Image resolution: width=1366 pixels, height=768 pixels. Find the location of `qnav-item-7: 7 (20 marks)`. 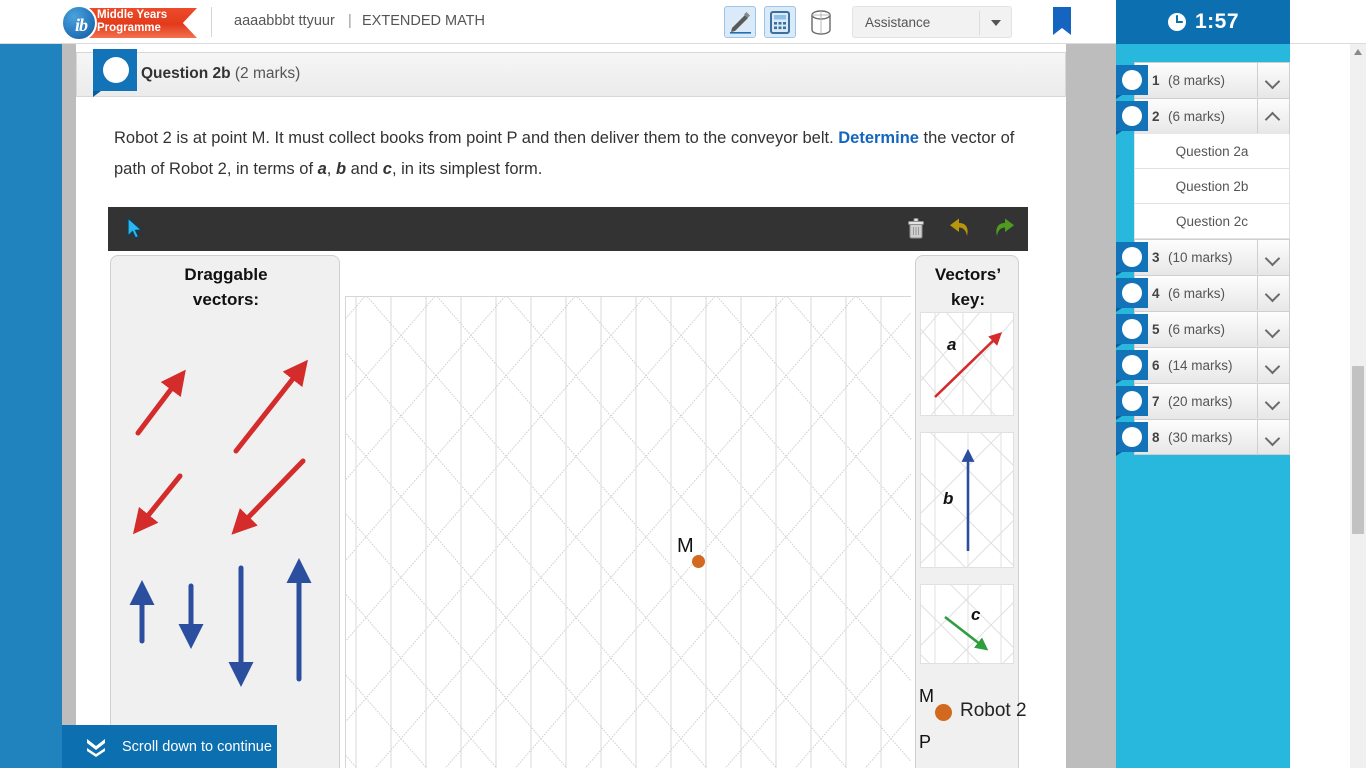

qnav-item-7: 7 (20 marks) is located at coordinates (1203, 401).